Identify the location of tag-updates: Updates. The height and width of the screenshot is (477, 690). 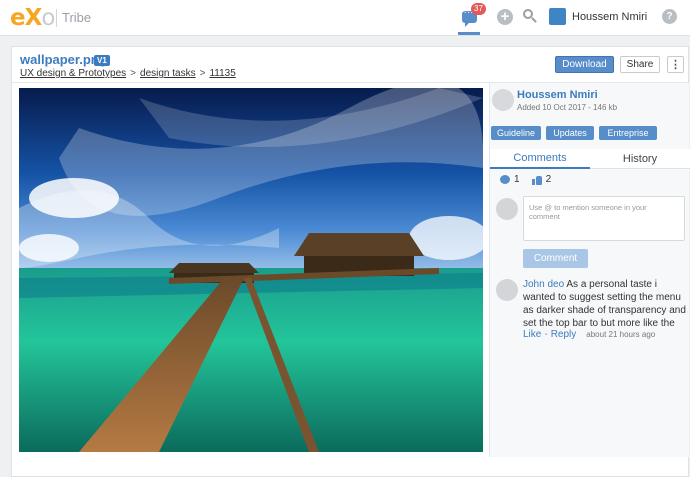
(570, 133).